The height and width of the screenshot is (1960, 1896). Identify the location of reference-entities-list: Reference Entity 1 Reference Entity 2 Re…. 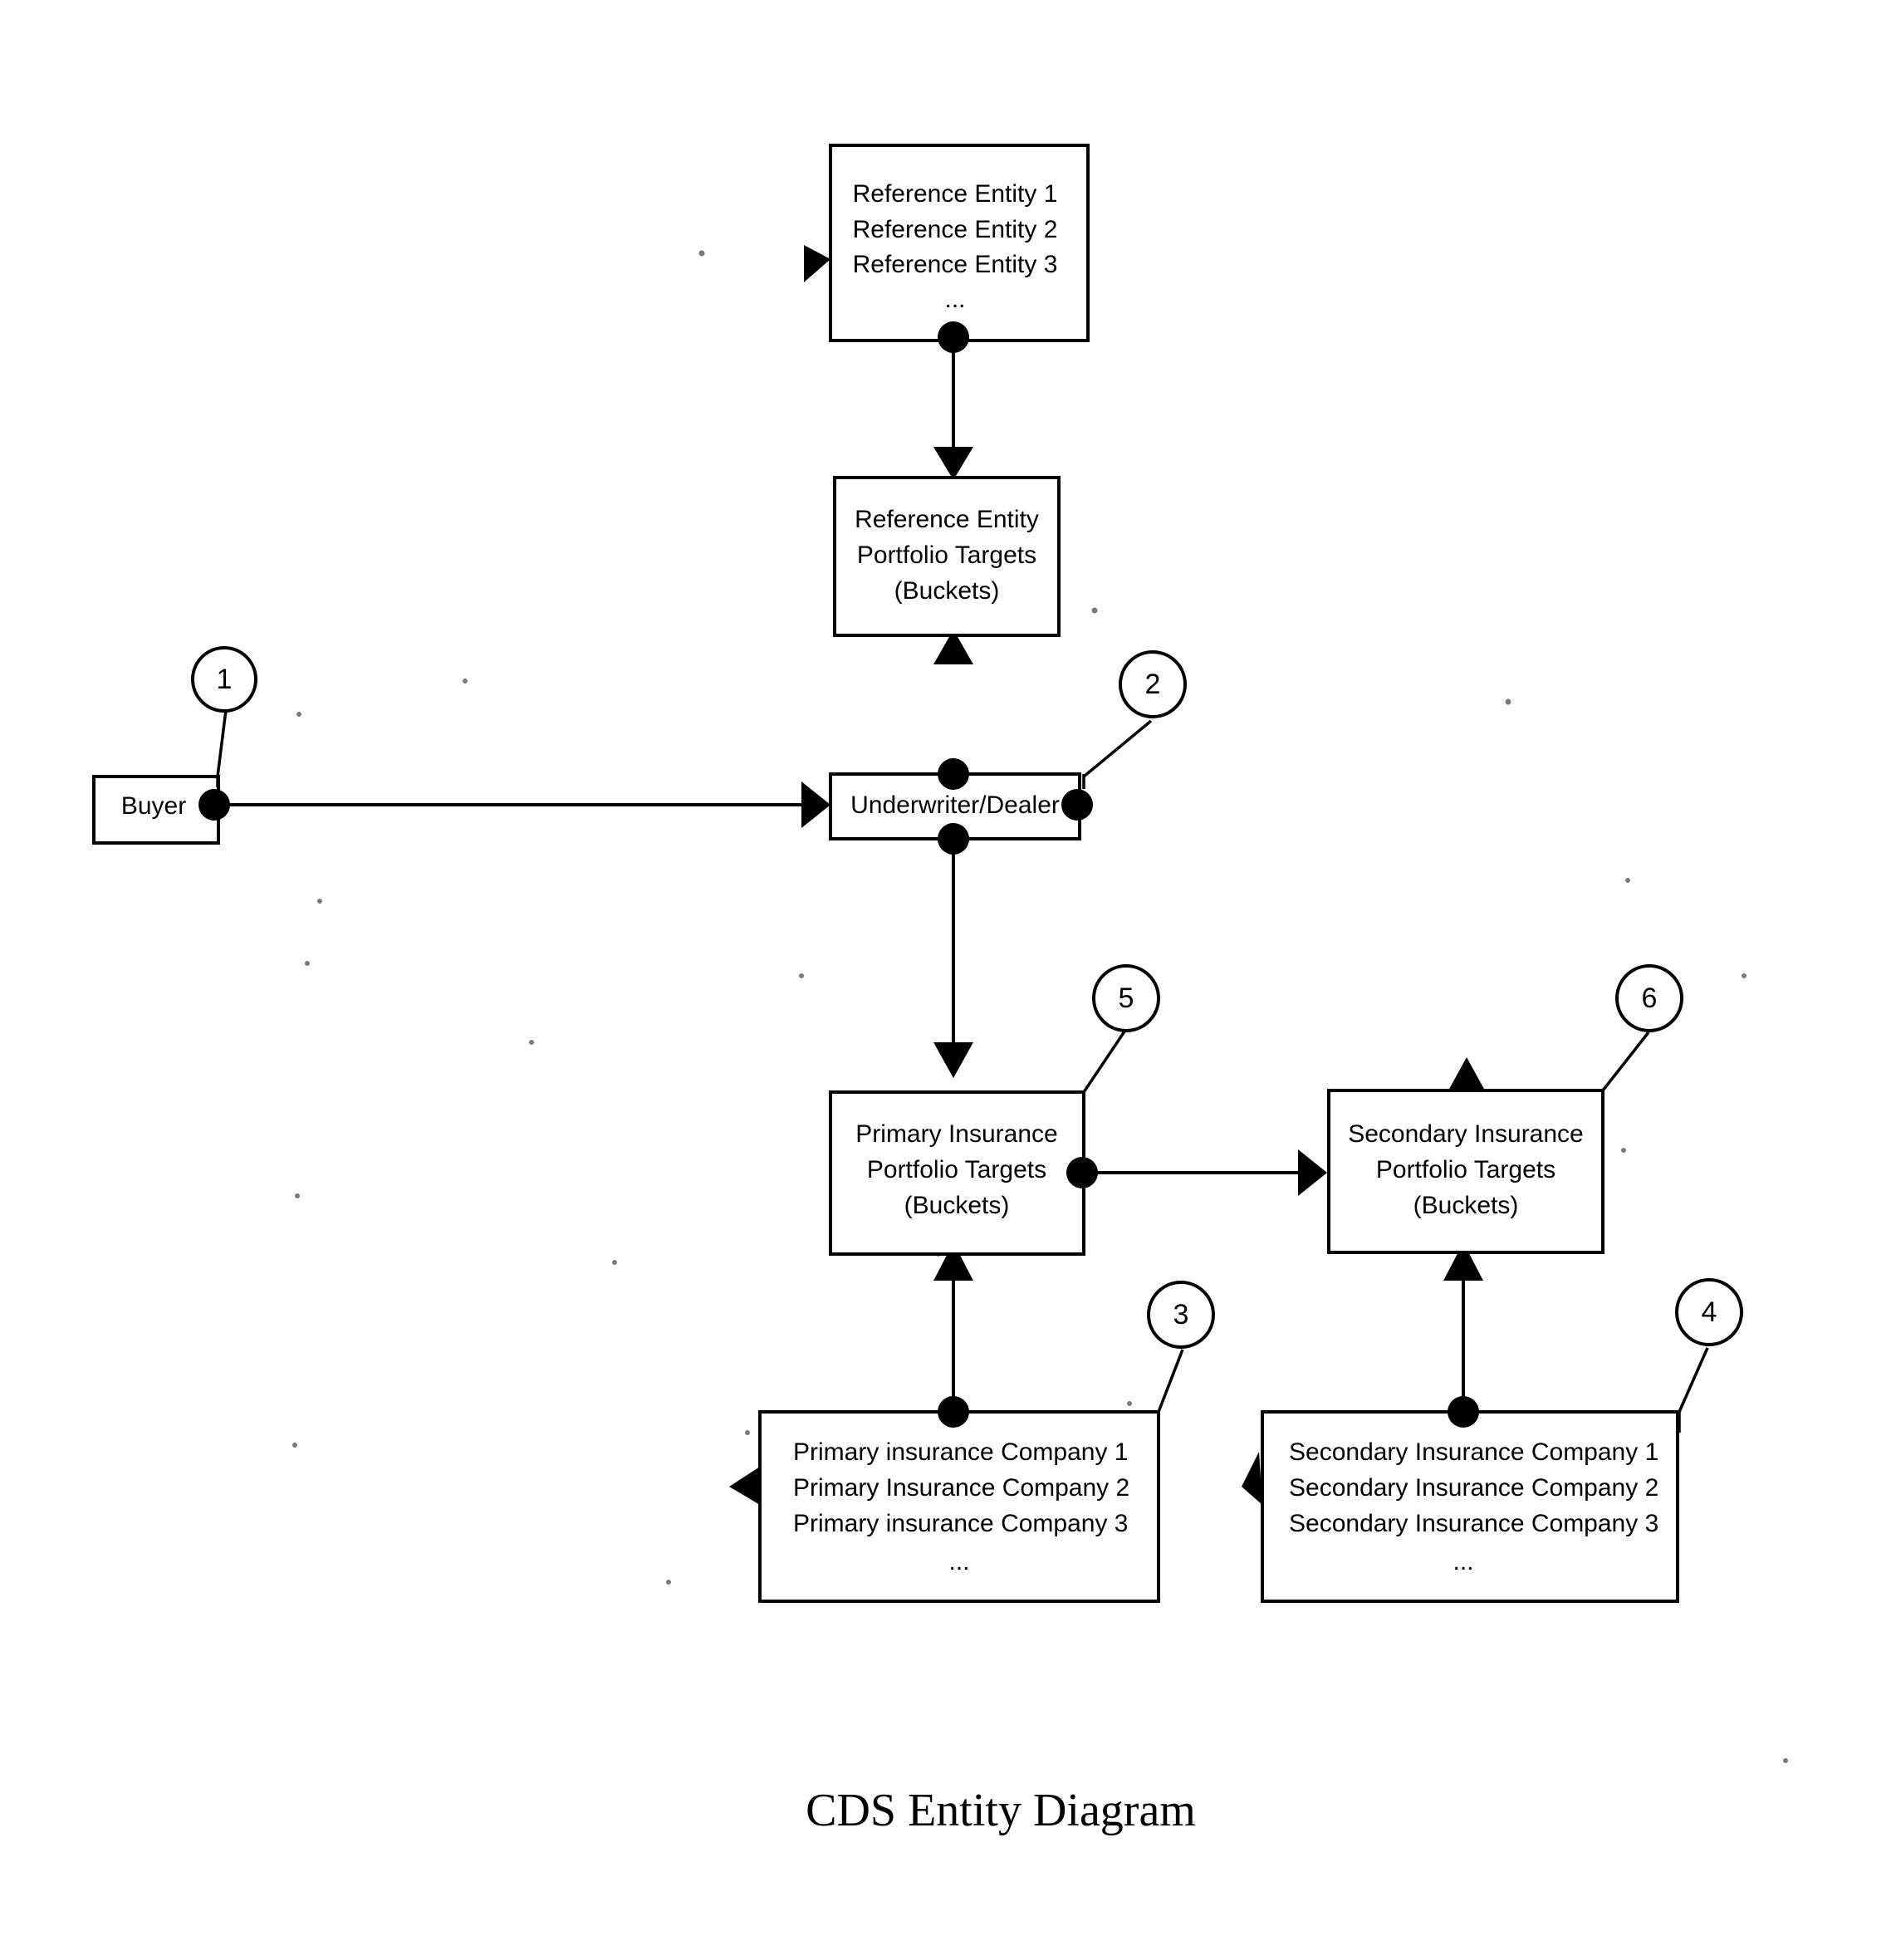
(947, 248).